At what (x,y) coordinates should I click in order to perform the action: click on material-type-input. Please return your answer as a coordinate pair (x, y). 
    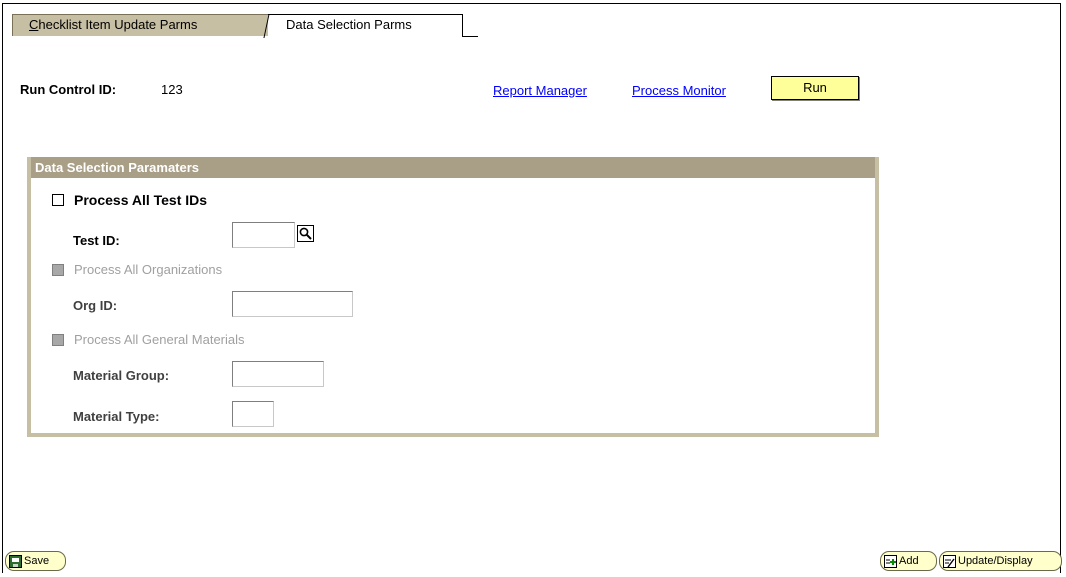
    Looking at the image, I should click on (253, 414).